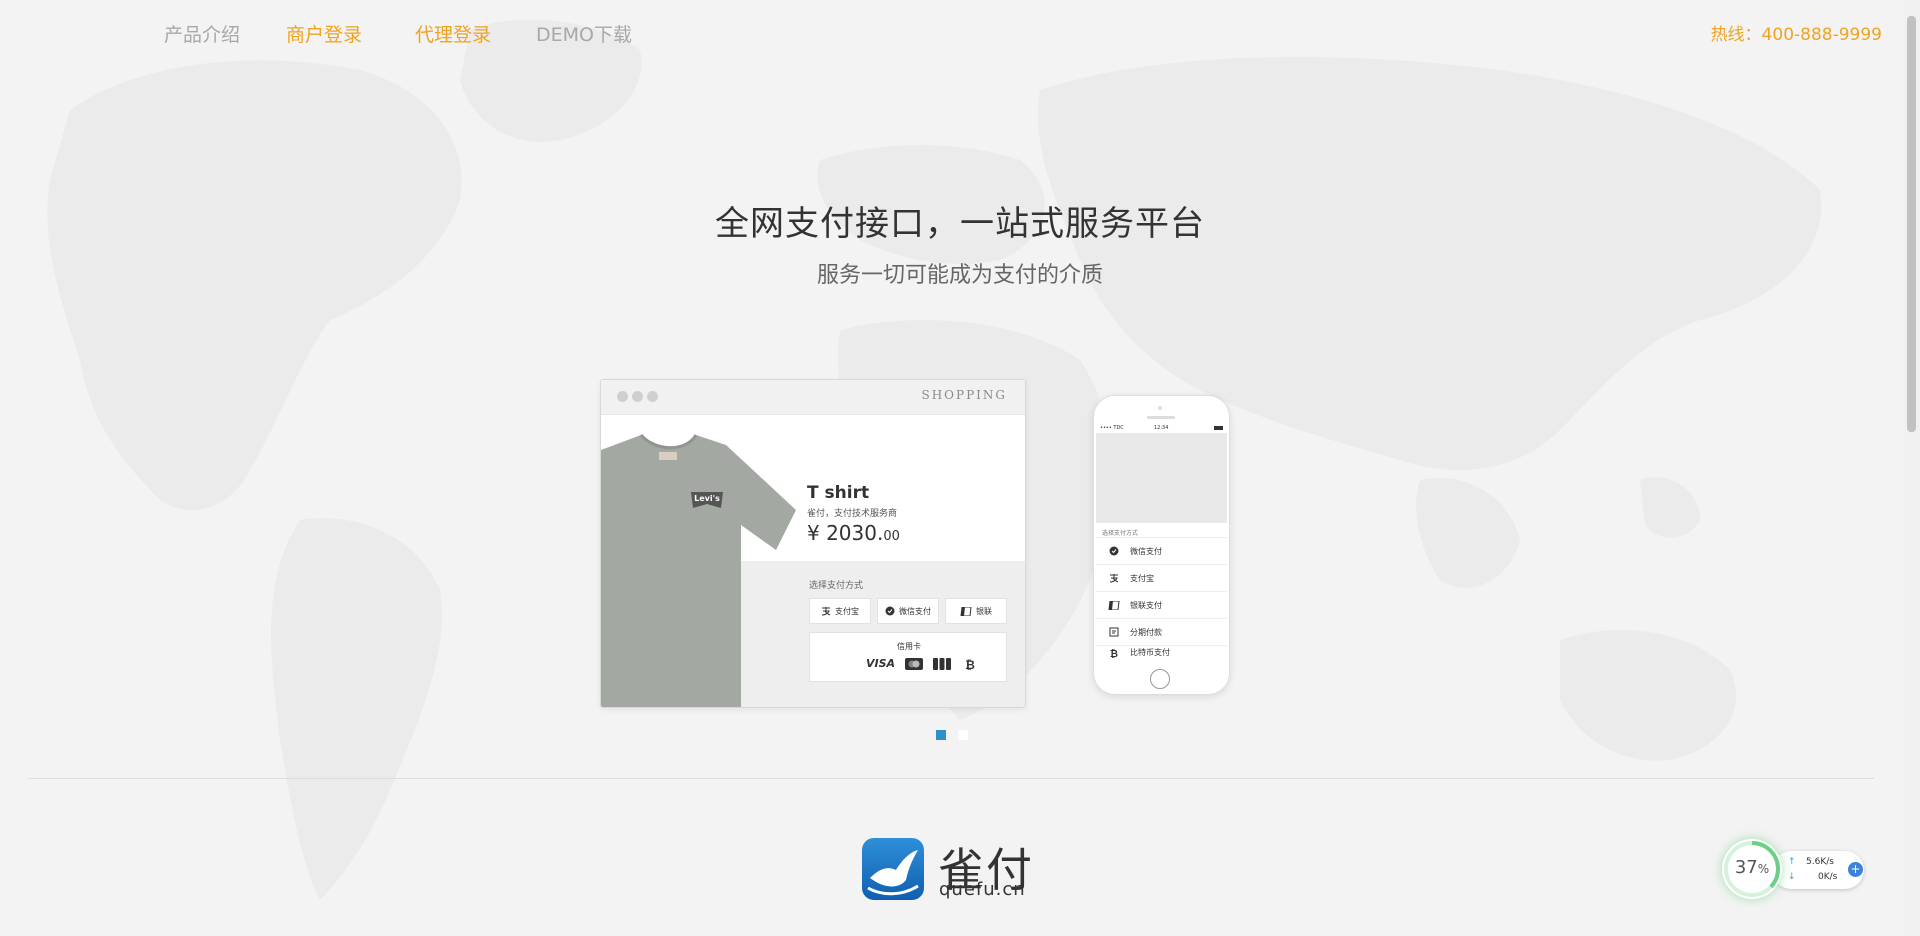 This screenshot has width=1920, height=936. What do you see at coordinates (1161, 577) in the screenshot?
I see `phone-option-alipay: 支付宝` at bounding box center [1161, 577].